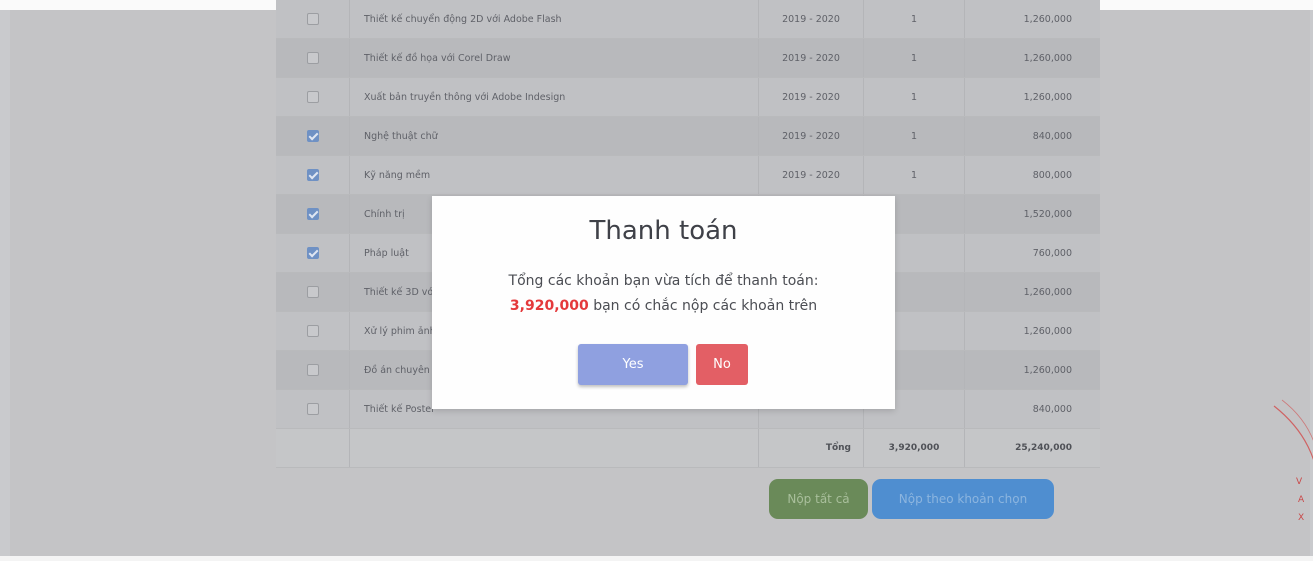 The width and height of the screenshot is (1313, 561). I want to click on fee-row: Kỹ năng mềm 2019 - 2020 1 800,000, so click(688, 175).